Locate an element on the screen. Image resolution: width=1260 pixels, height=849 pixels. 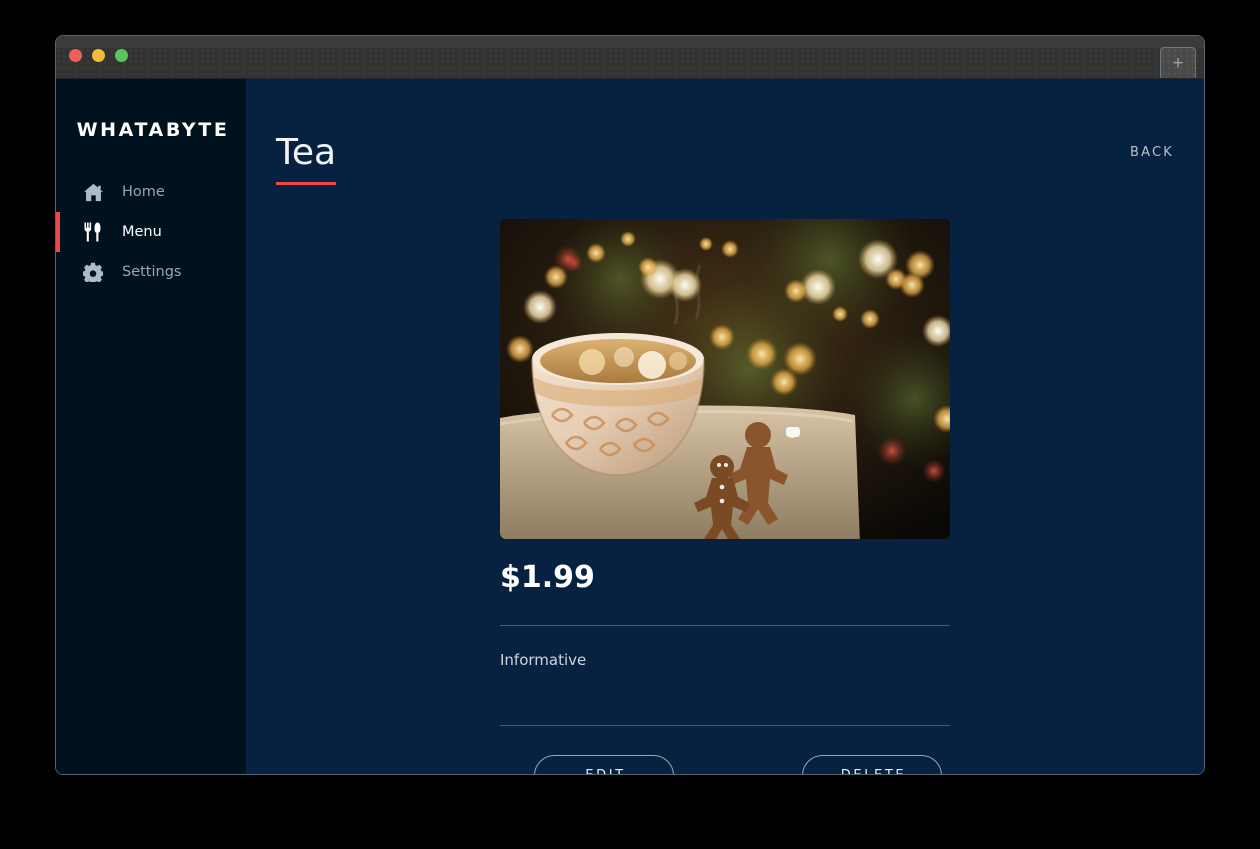
new-tab-button: + is located at coordinates (1178, 62).